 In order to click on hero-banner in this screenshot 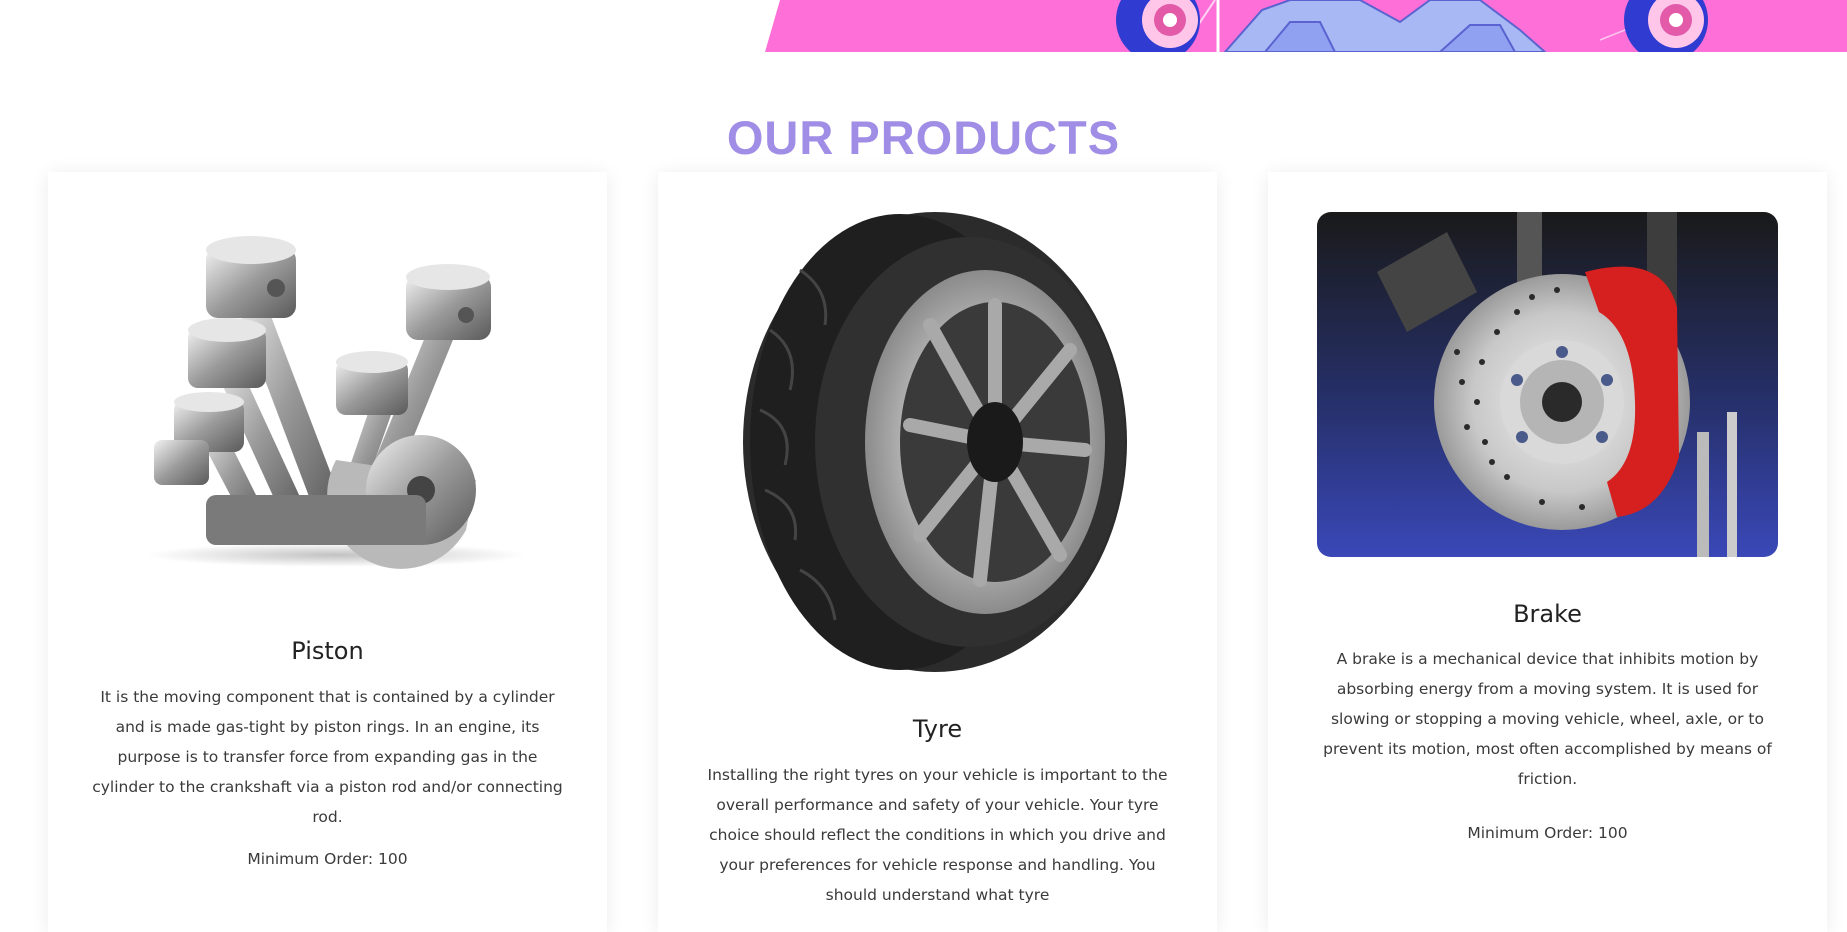, I will do `click(923, 26)`.